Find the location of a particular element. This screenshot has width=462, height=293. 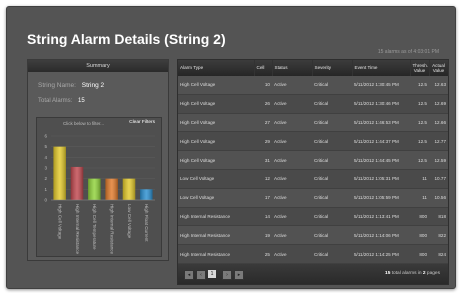

string-name-label: String Name: is located at coordinates (57, 85).